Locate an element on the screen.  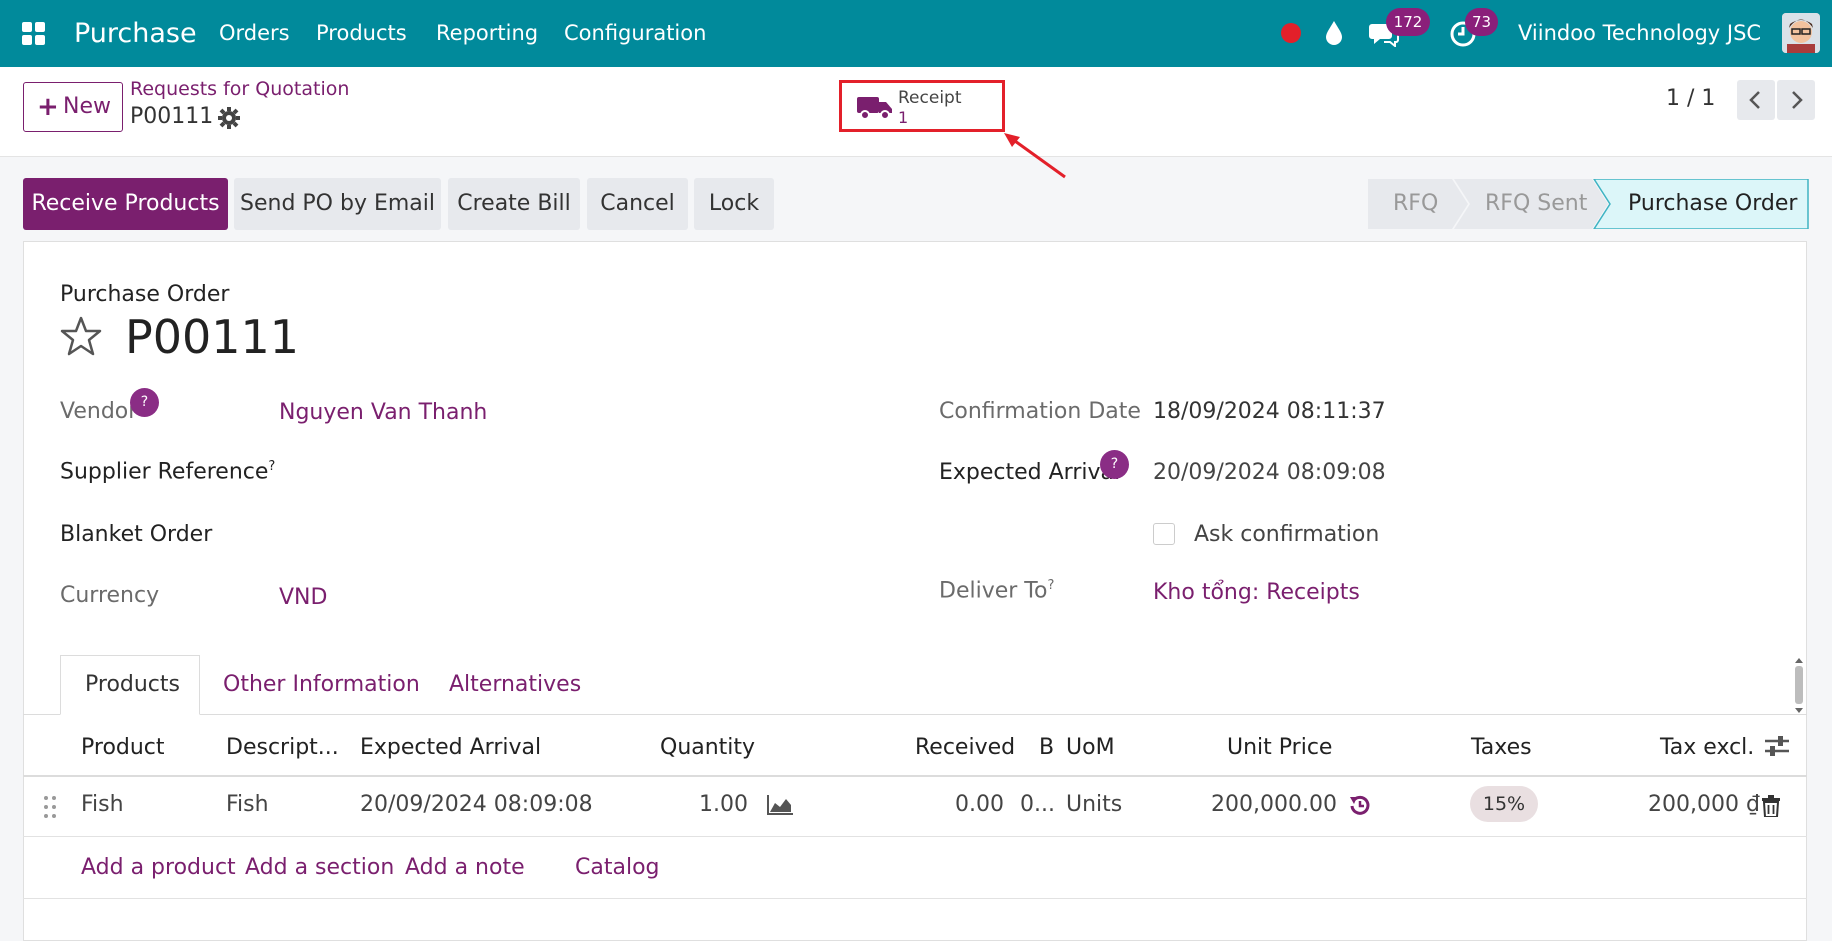
col-quantity: Quantity is located at coordinates (707, 747).